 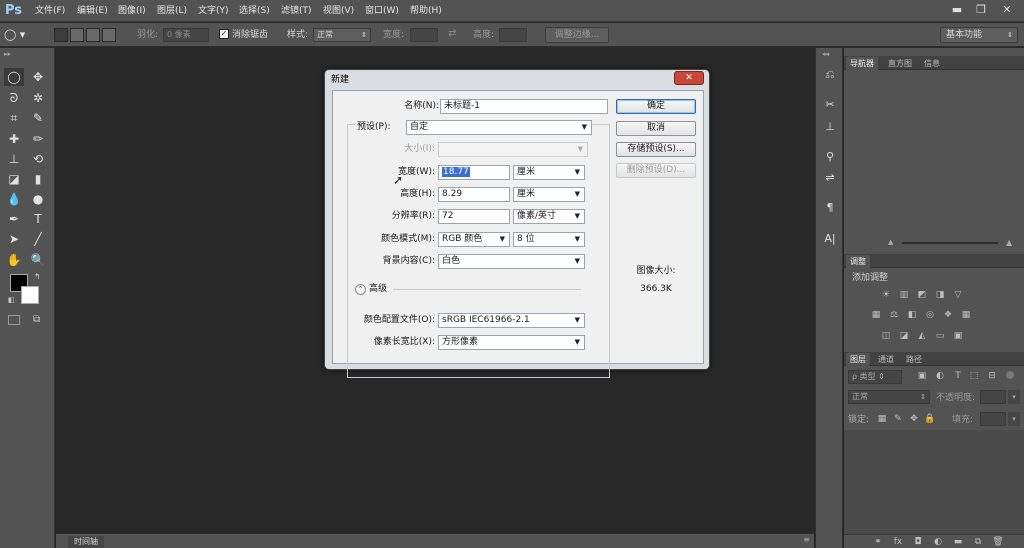 I want to click on opacity-input, so click(x=993, y=397).